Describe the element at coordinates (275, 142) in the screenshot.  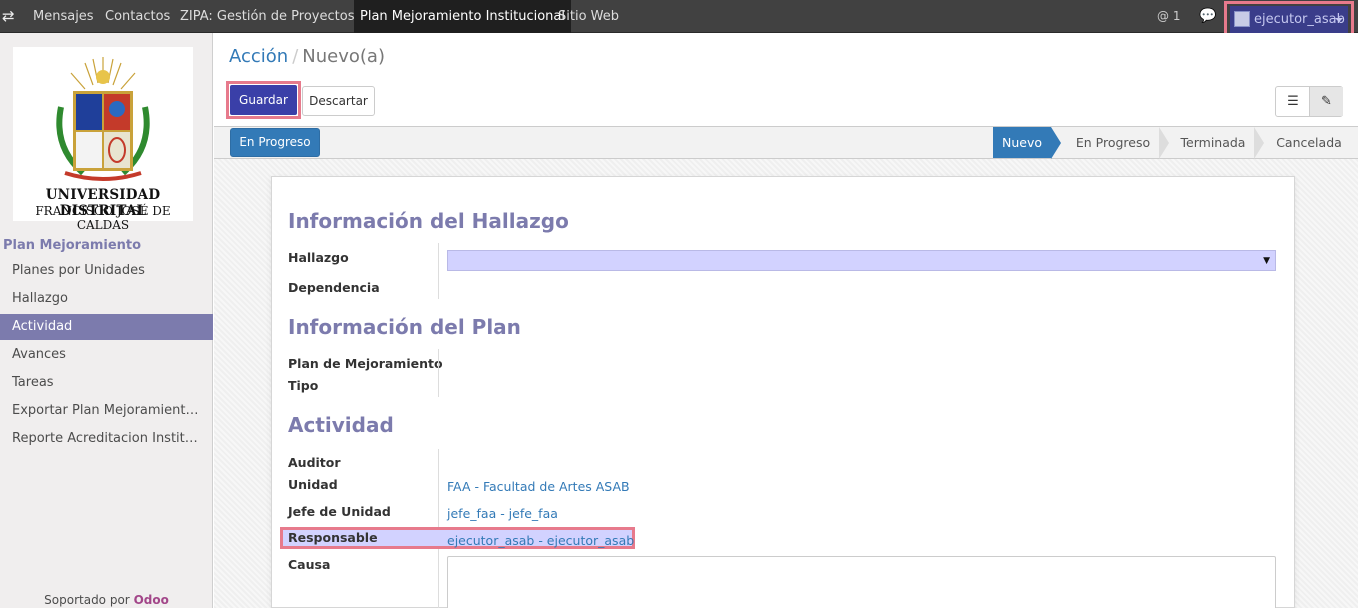
I see `in-progress-button: En Progreso` at that location.